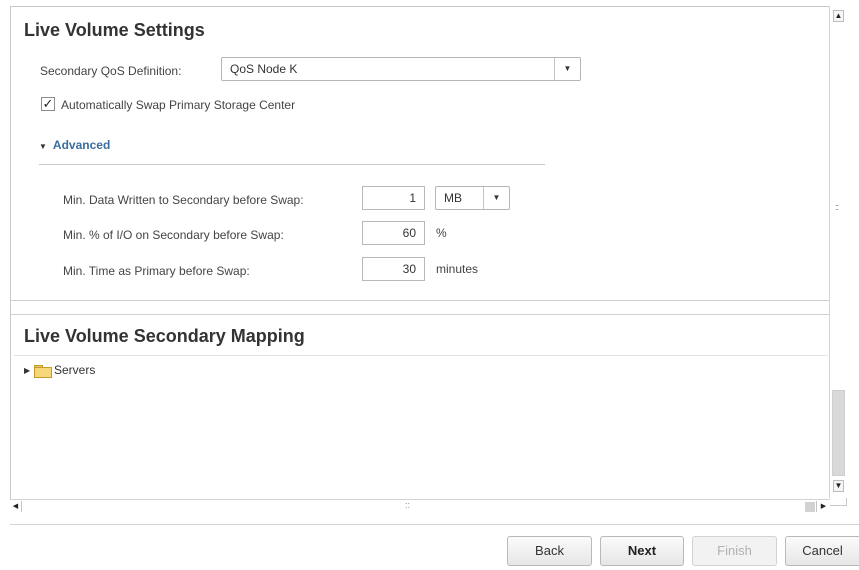  What do you see at coordinates (156, 271) in the screenshot?
I see `min-time-label: Min. Time as Primary before Swap:` at bounding box center [156, 271].